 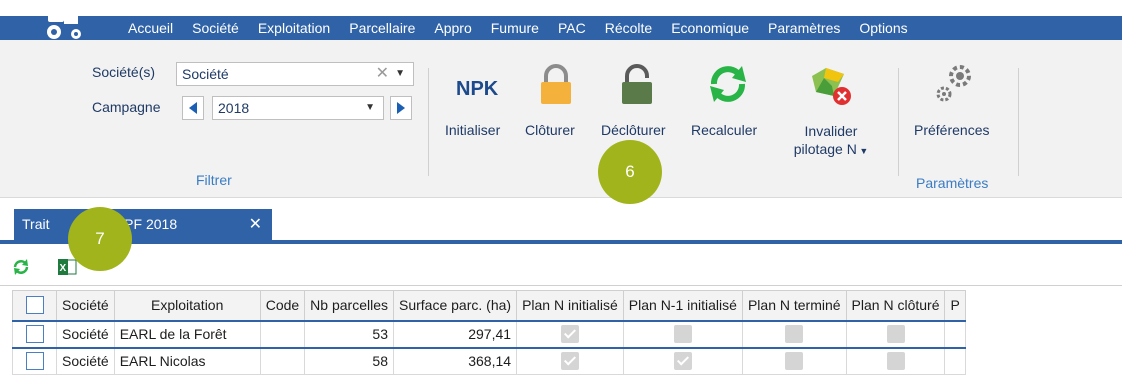 I want to click on invalider-line1: Invalider, so click(x=831, y=131).